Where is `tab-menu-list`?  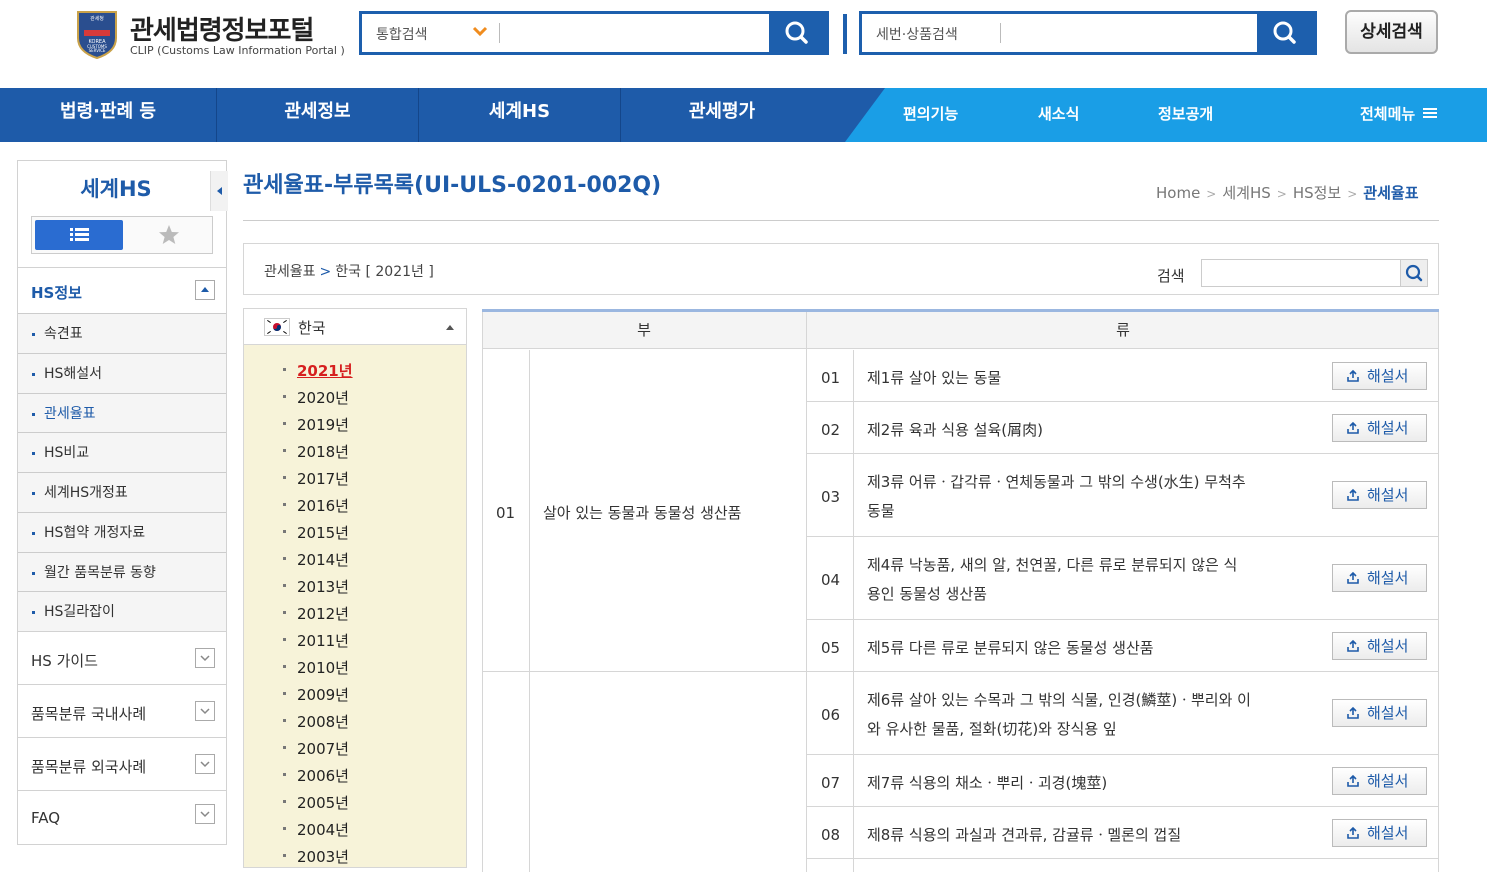 tab-menu-list is located at coordinates (79, 235).